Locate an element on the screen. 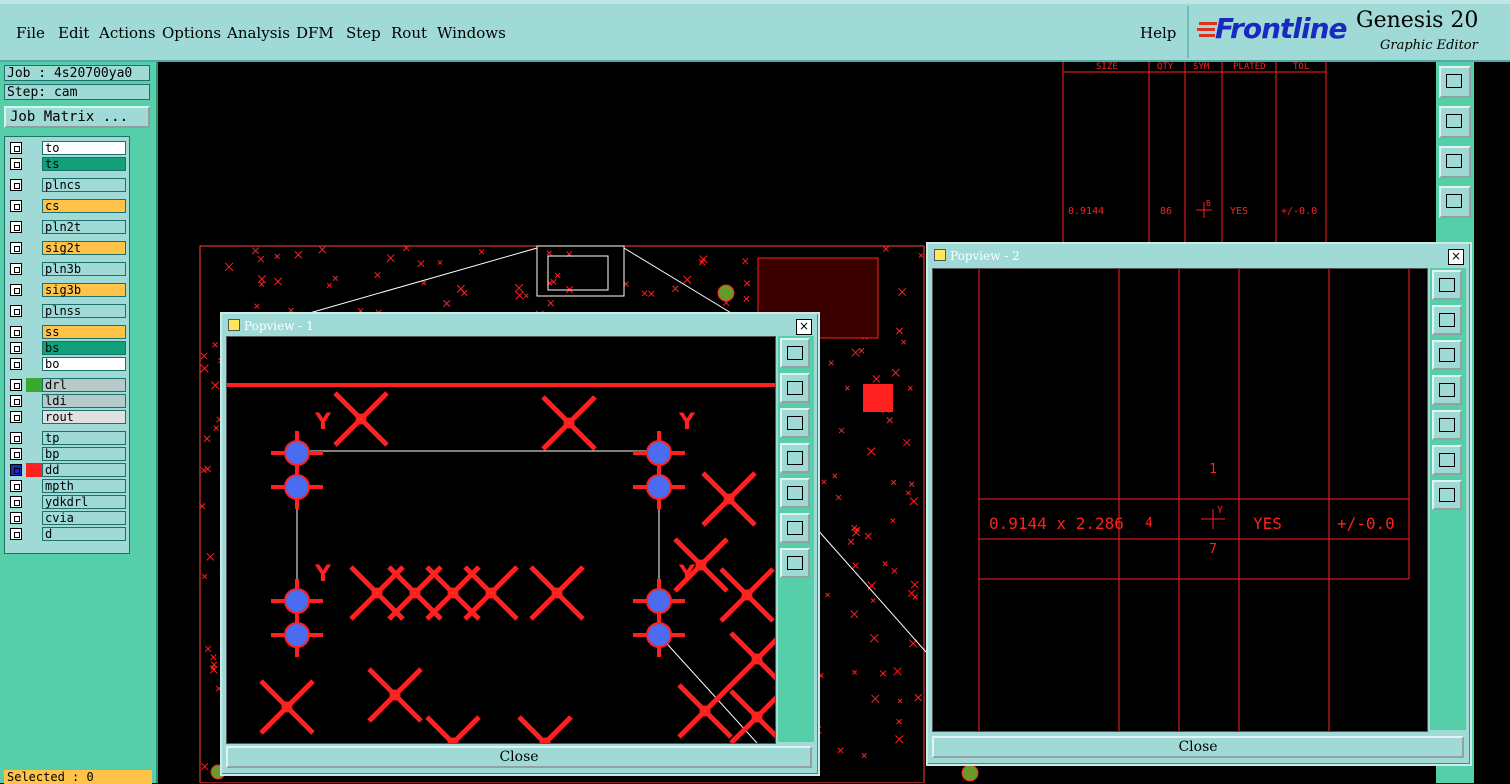 This screenshot has height=784, width=1510. layer-color-swatch is located at coordinates (34, 164).